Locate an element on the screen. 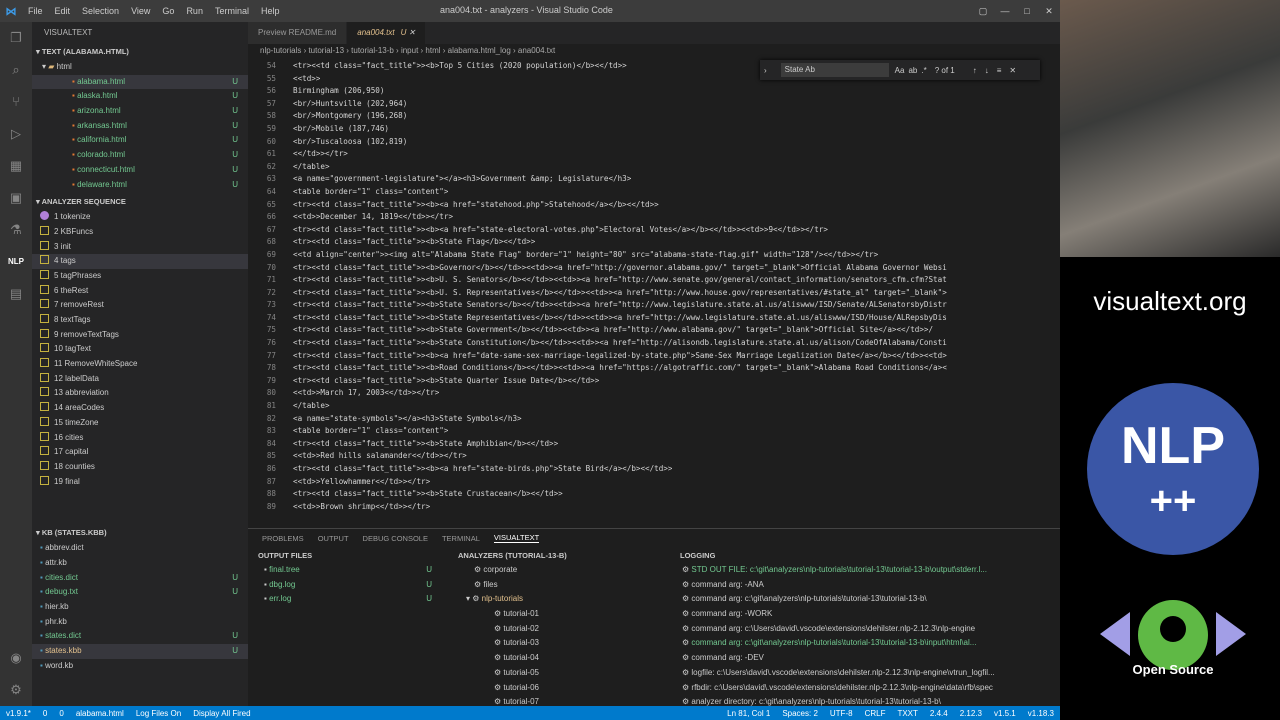 The height and width of the screenshot is (720, 1280). file-item: ▪ alaska.html U is located at coordinates (140, 96).